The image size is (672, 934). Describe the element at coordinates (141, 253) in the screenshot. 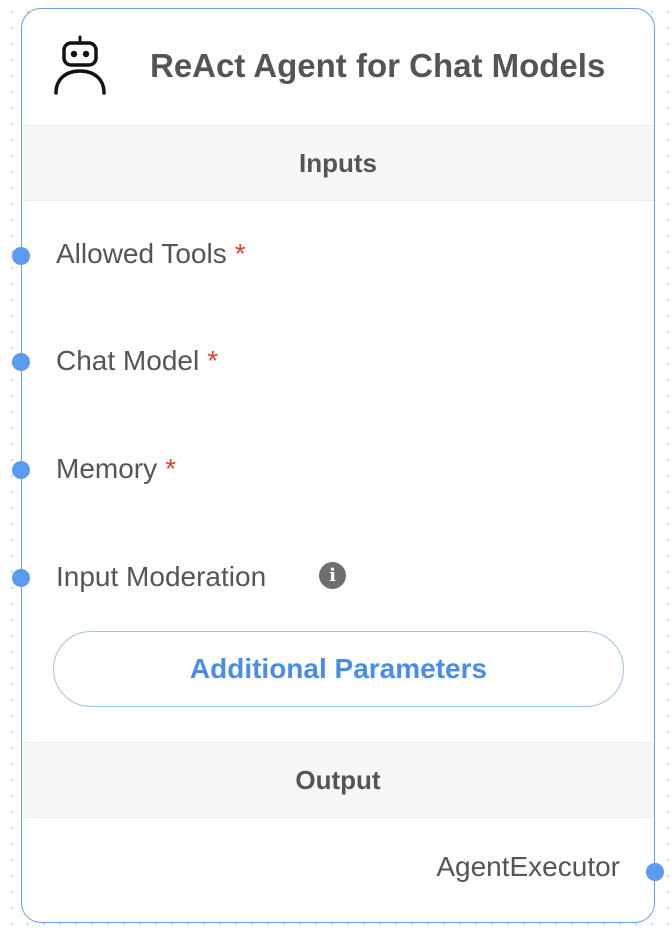

I see `input-label: Allowed Tools` at that location.